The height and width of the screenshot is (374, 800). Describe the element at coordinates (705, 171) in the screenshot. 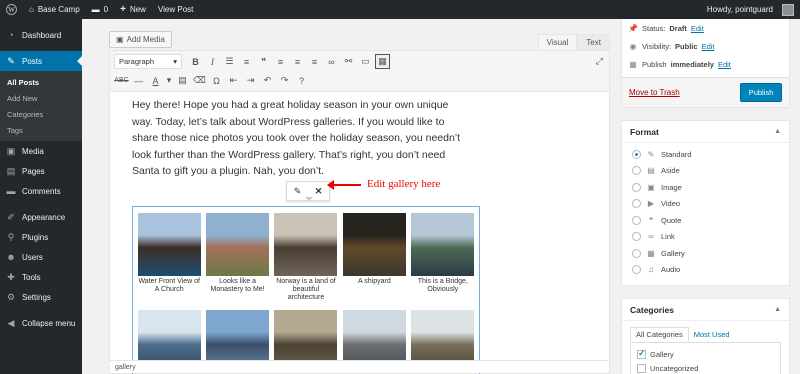

I see `format-option-aside: ▤ Aside` at that location.